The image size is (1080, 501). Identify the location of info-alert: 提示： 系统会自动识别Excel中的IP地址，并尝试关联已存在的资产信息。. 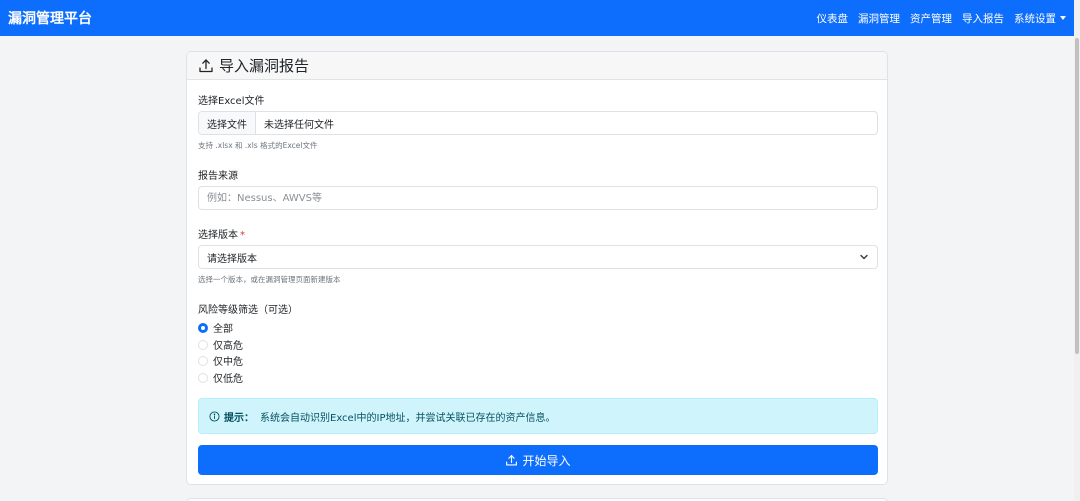
(538, 416).